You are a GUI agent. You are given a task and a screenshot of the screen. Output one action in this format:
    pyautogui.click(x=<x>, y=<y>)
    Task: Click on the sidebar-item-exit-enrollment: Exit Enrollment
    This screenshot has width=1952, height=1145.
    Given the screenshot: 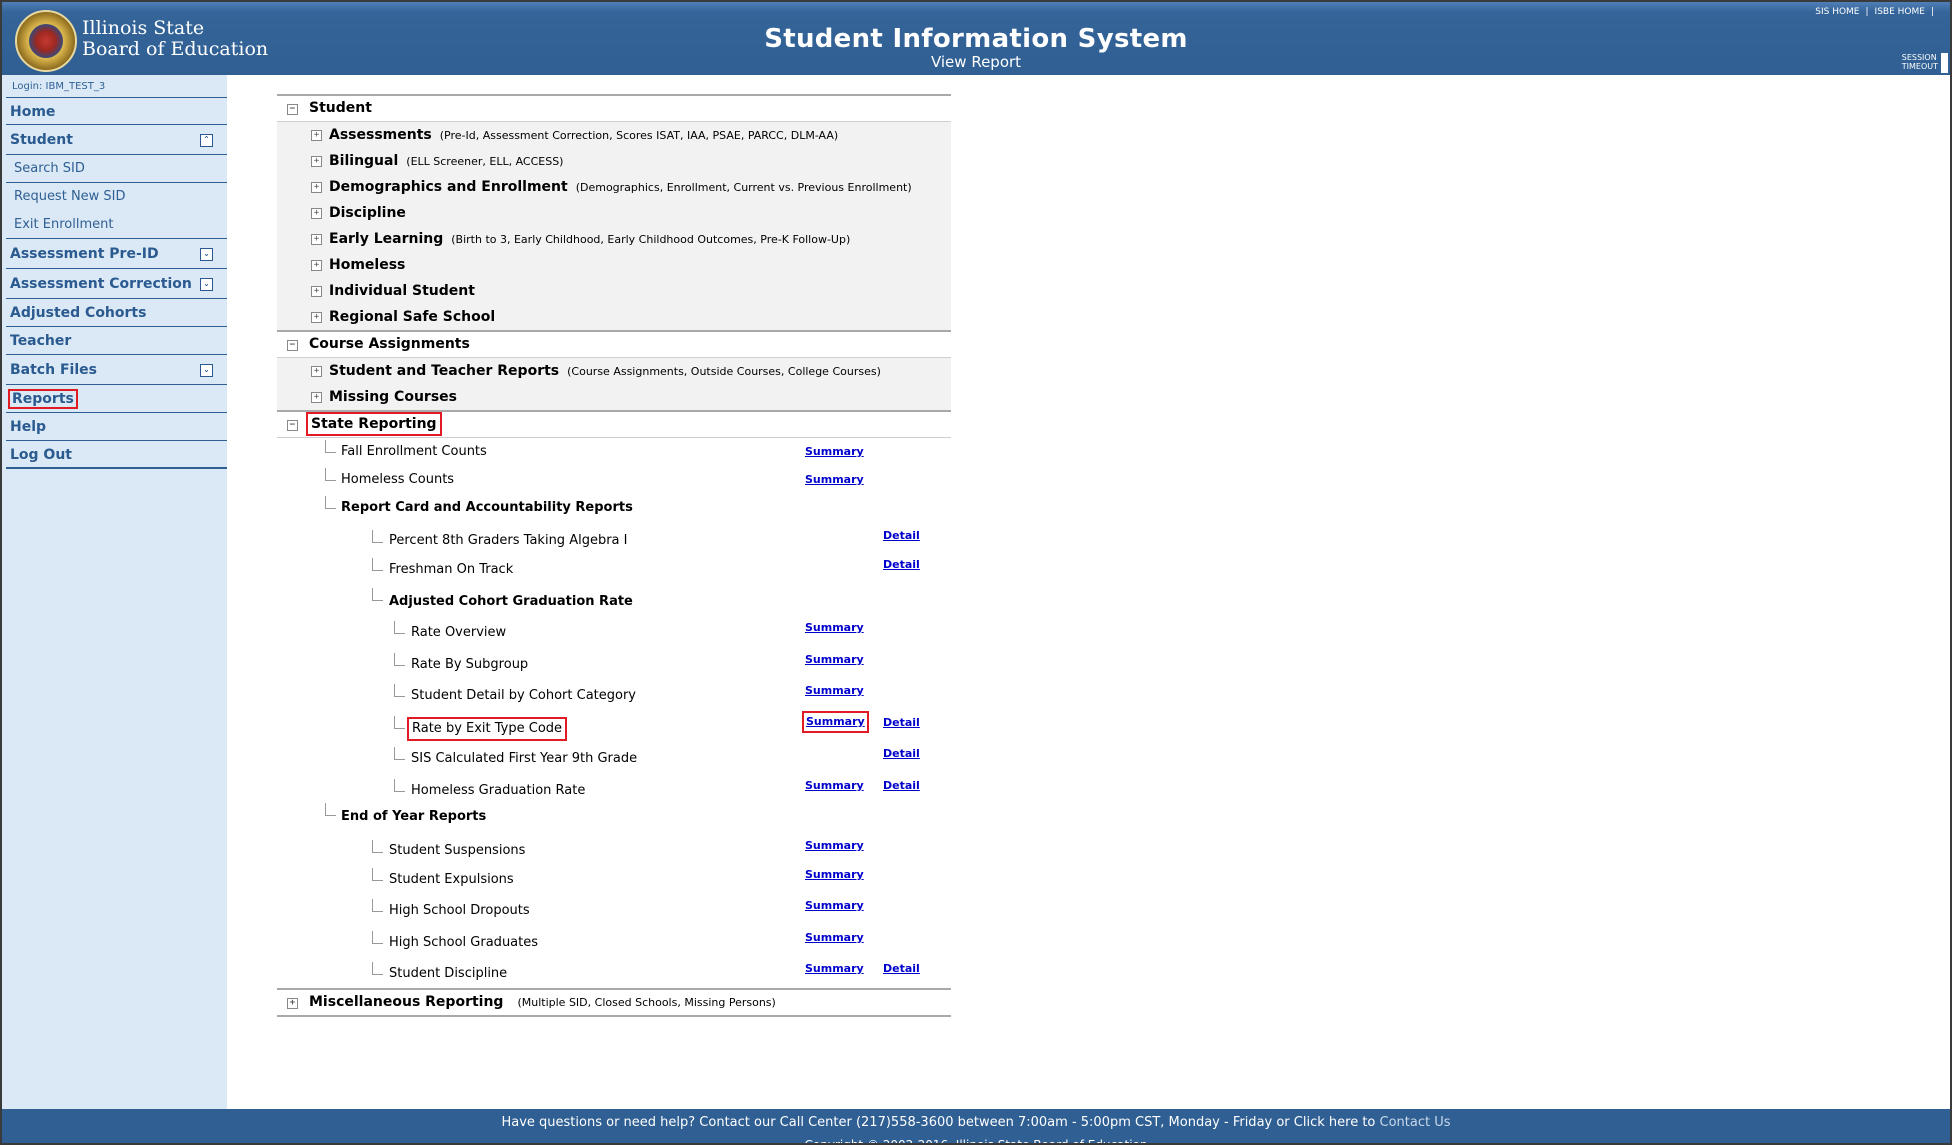 What is the action you would take?
    pyautogui.click(x=116, y=225)
    